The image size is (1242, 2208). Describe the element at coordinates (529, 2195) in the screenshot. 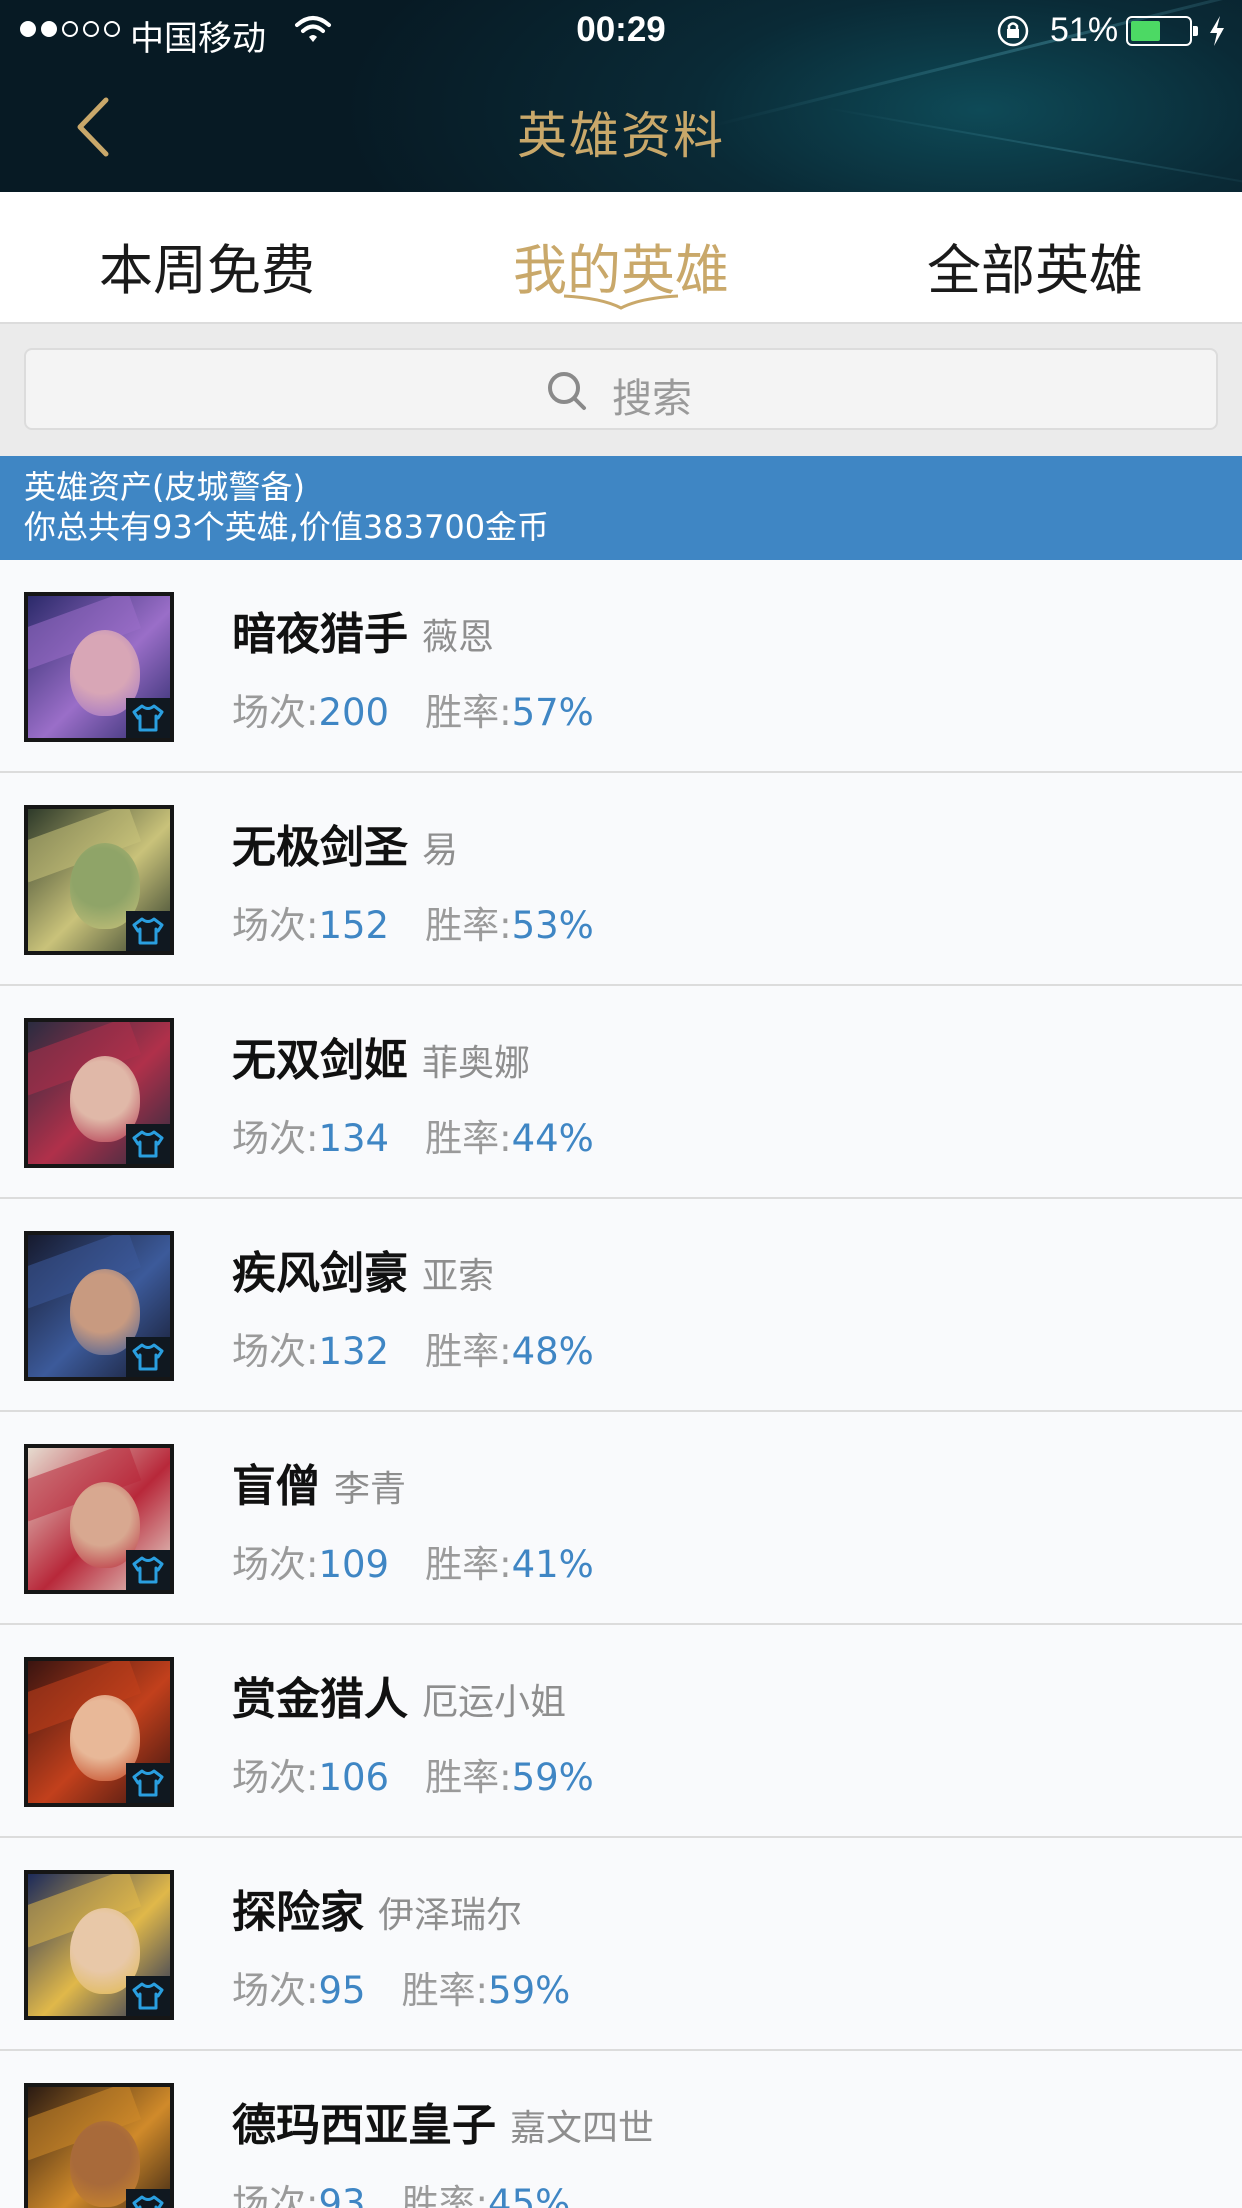

I see `winrate-value: 45%` at that location.